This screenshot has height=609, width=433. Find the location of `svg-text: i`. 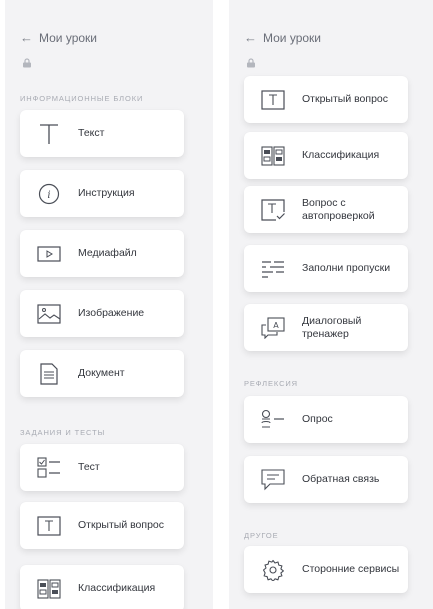

svg-text: i is located at coordinates (48, 195).